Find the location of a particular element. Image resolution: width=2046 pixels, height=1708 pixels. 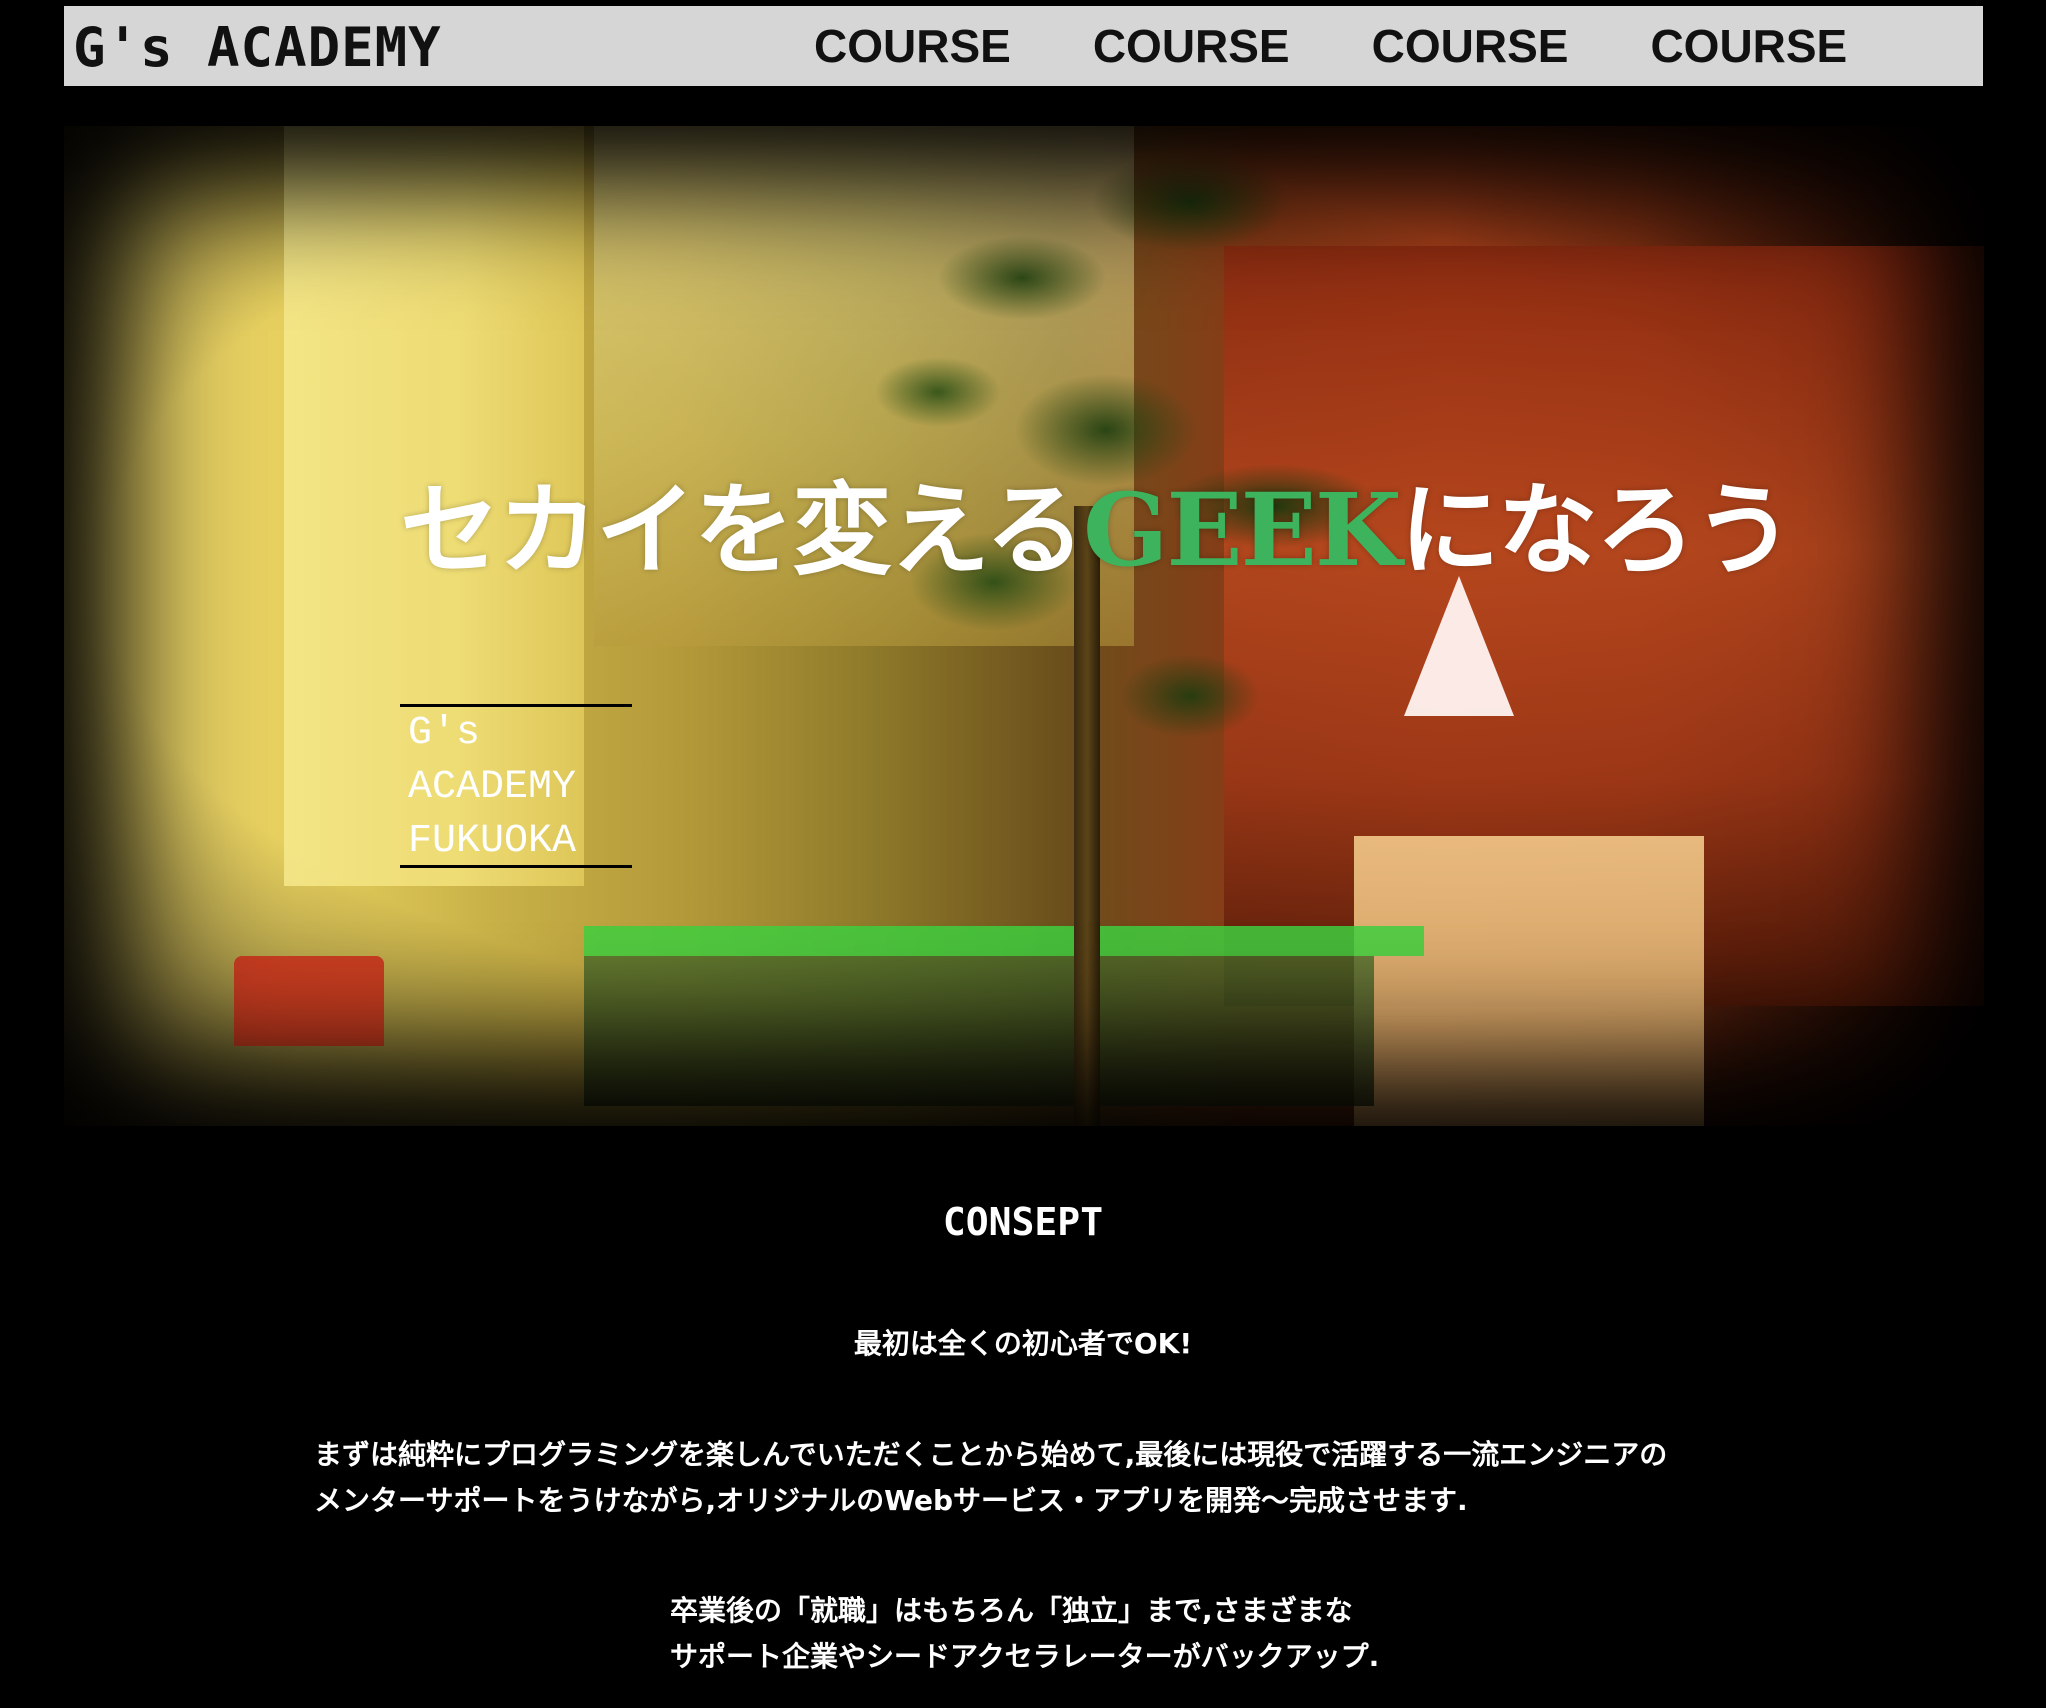

site-logo: G's ACADEMY is located at coordinates (257, 48).